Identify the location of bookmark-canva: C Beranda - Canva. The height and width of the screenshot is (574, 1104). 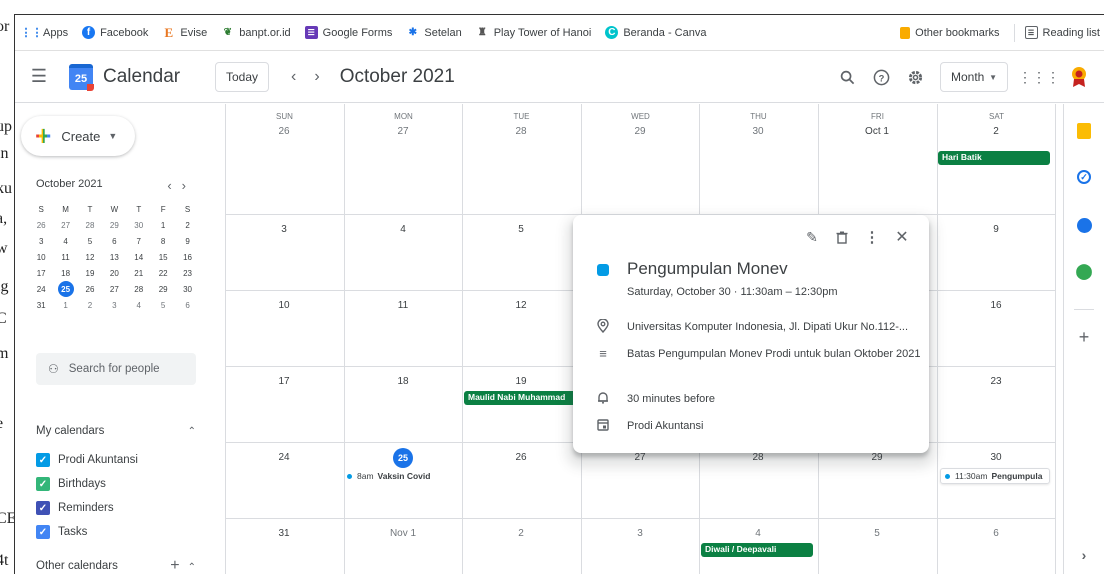
(655, 32).